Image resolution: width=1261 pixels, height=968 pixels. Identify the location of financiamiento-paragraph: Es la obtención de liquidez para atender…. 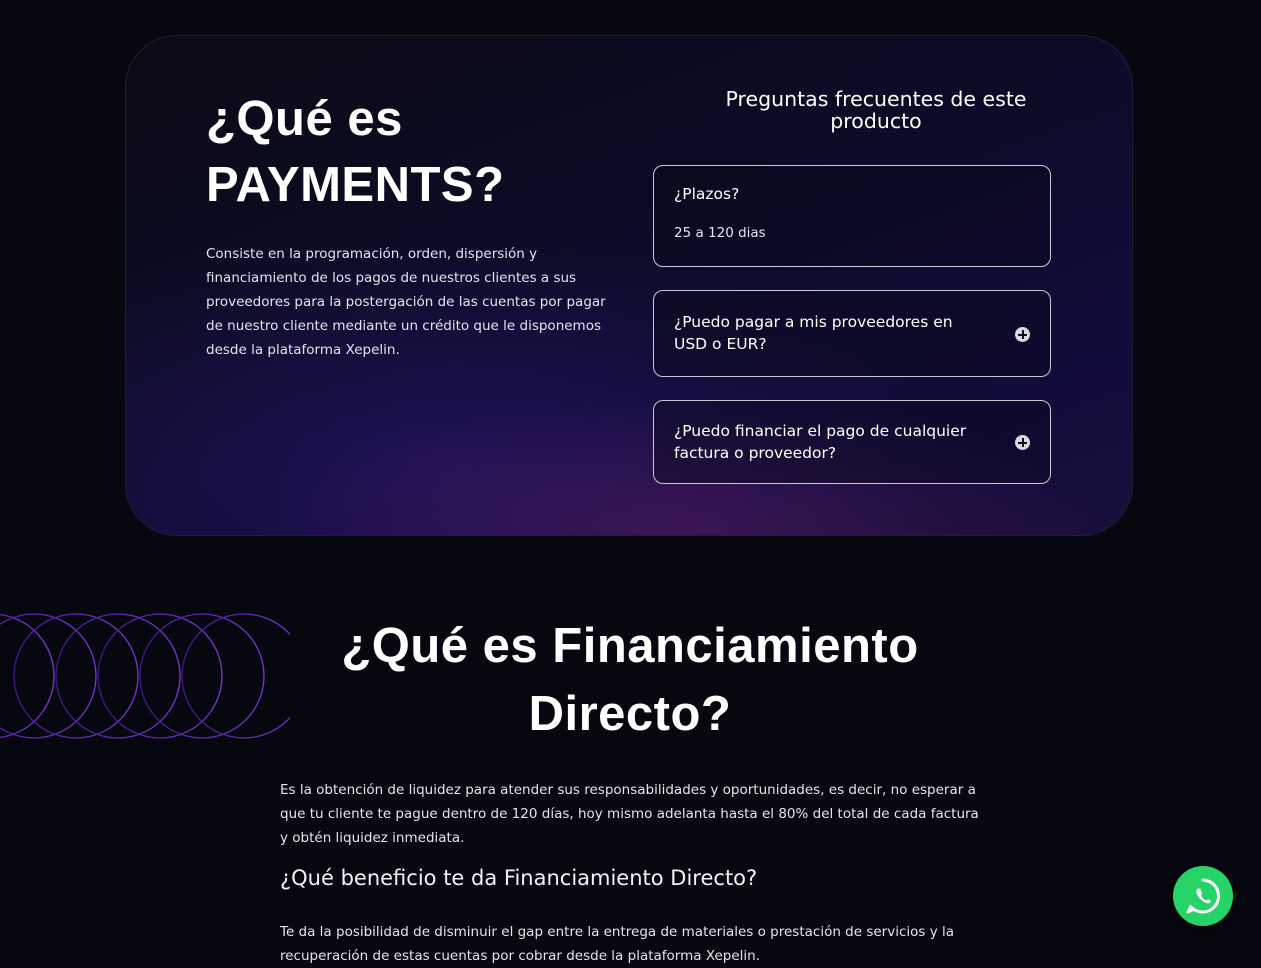
(629, 814).